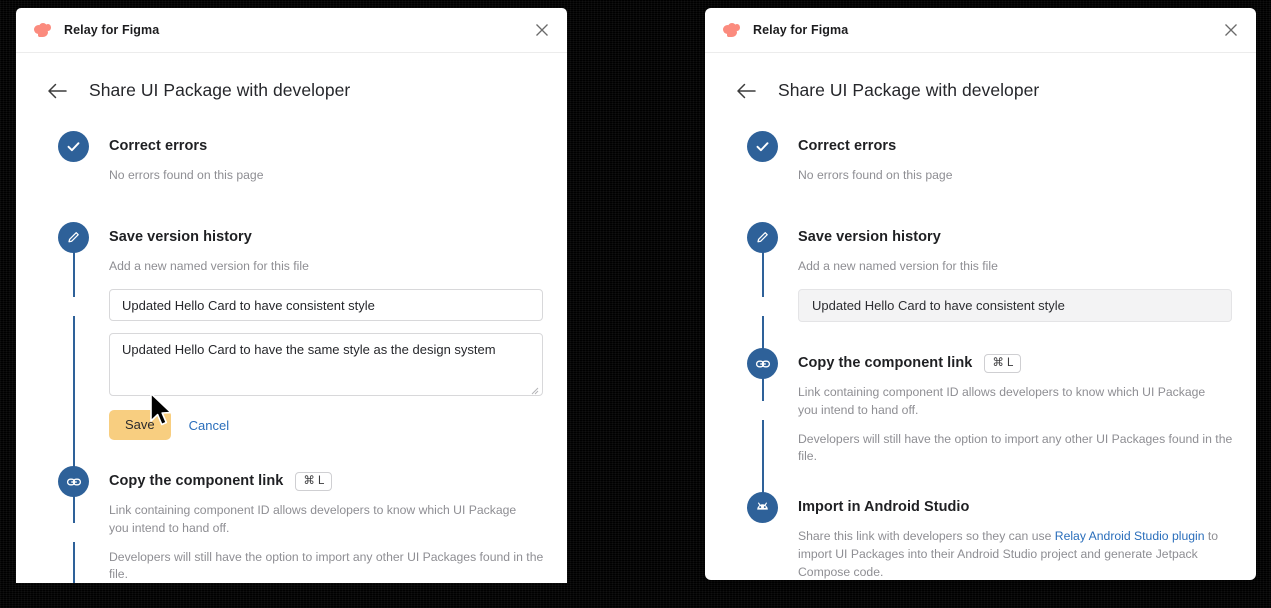  I want to click on android-circle-icon, so click(762, 508).